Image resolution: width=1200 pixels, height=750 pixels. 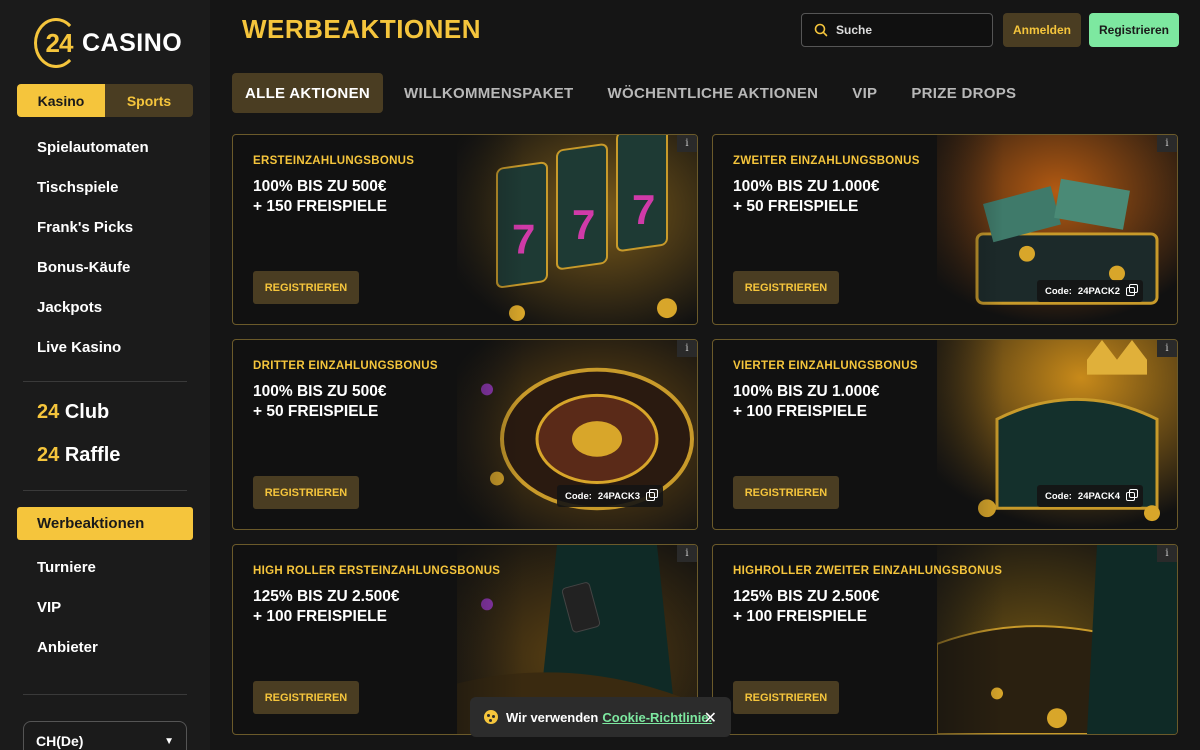 I want to click on logo-ring-icon: 24, so click(x=56, y=43).